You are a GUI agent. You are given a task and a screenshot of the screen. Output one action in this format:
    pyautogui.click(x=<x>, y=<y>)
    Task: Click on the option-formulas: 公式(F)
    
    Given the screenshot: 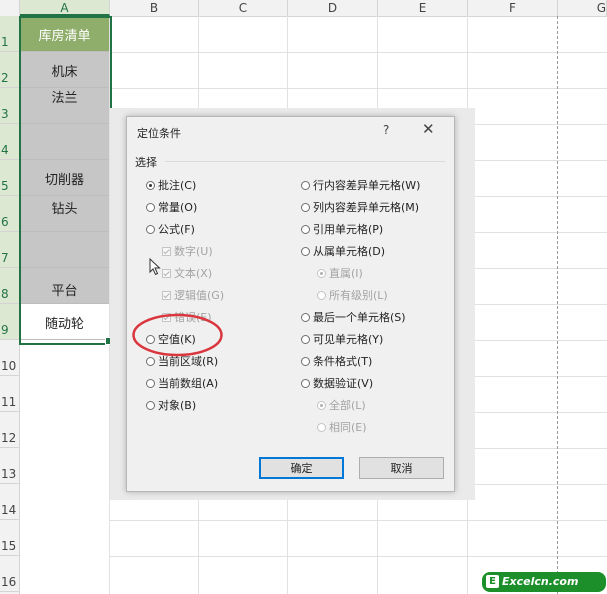 What is the action you would take?
    pyautogui.click(x=170, y=230)
    